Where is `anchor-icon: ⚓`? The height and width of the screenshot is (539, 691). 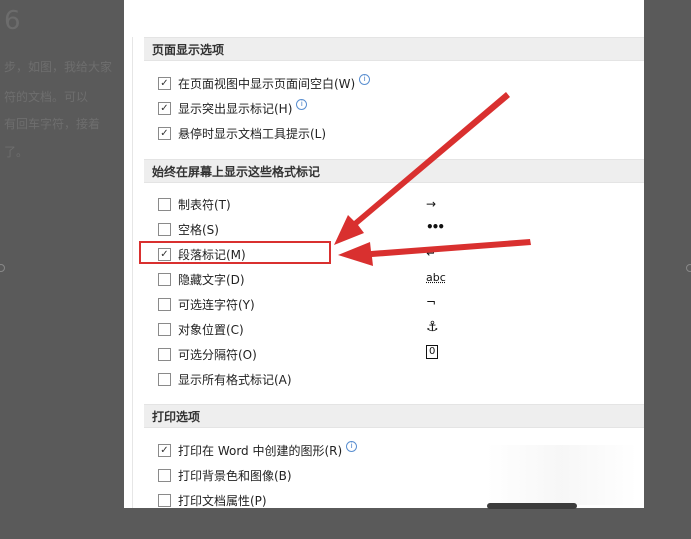 anchor-icon: ⚓ is located at coordinates (432, 327).